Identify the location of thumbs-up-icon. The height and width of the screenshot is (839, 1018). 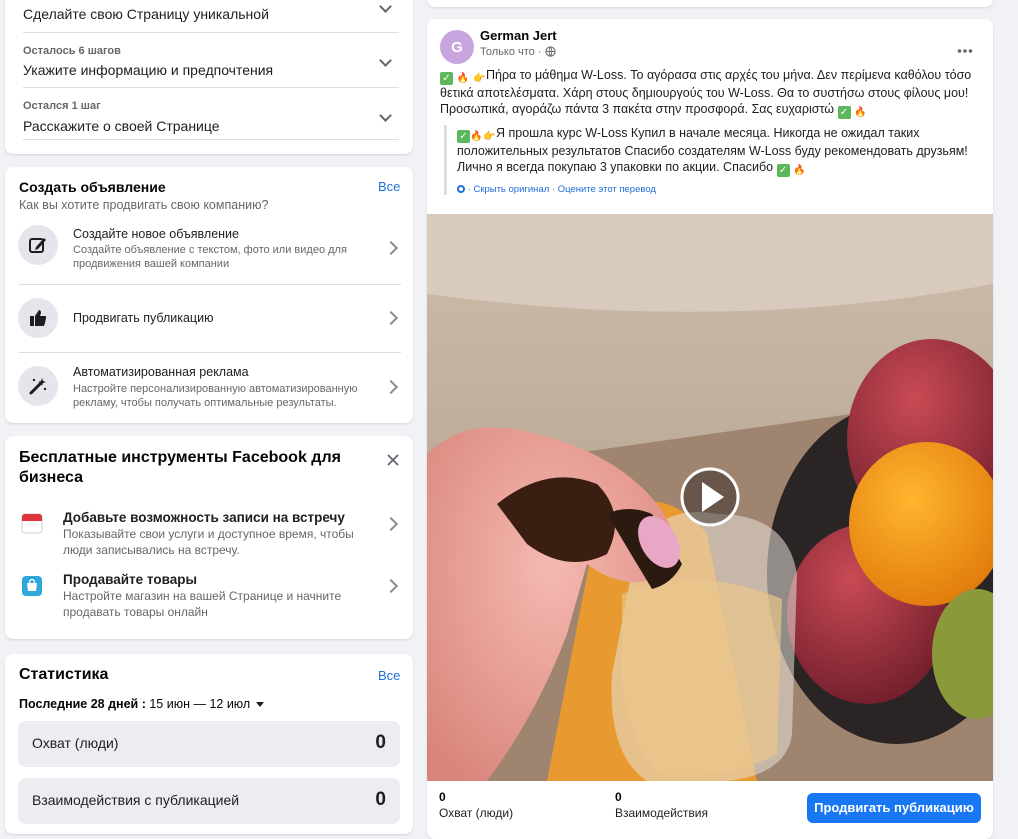
(38, 318).